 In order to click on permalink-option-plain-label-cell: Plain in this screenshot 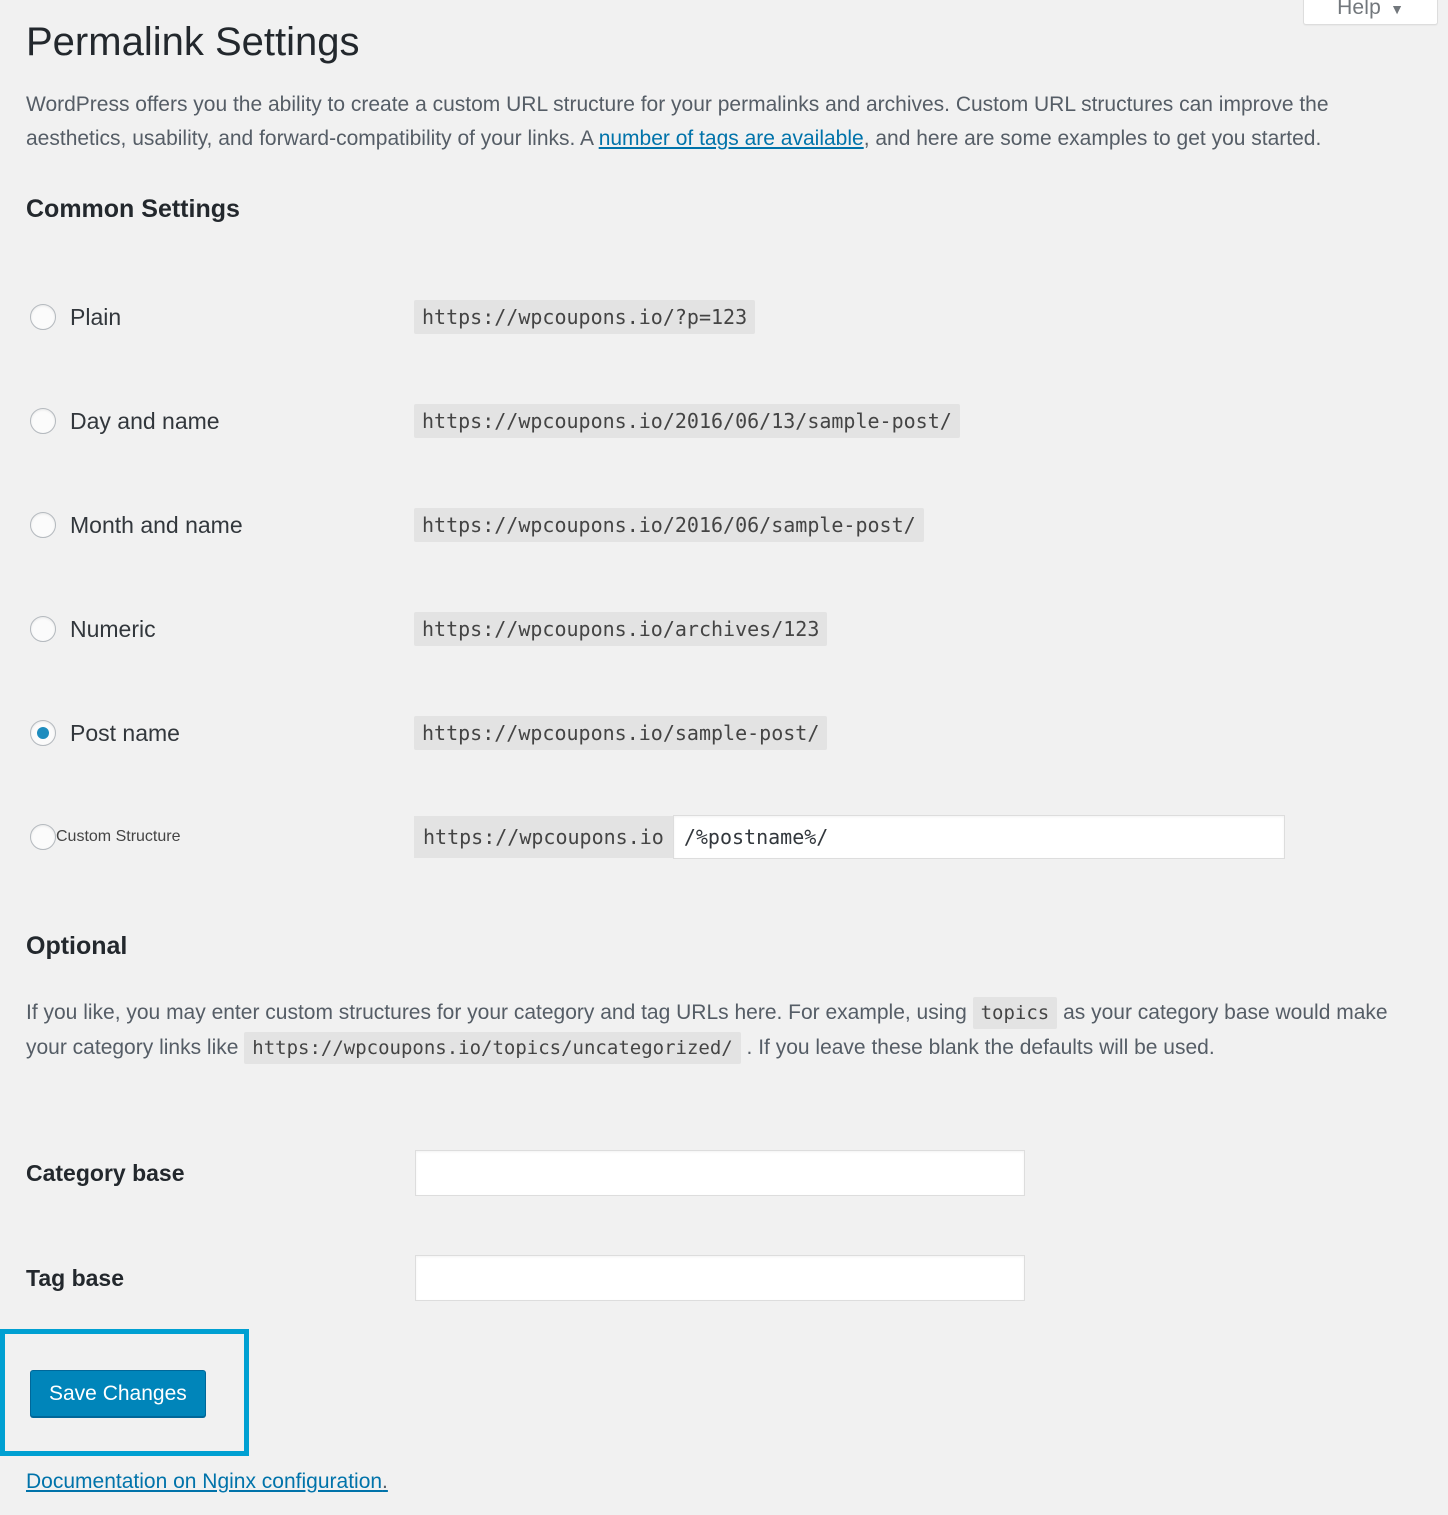, I will do `click(220, 317)`.